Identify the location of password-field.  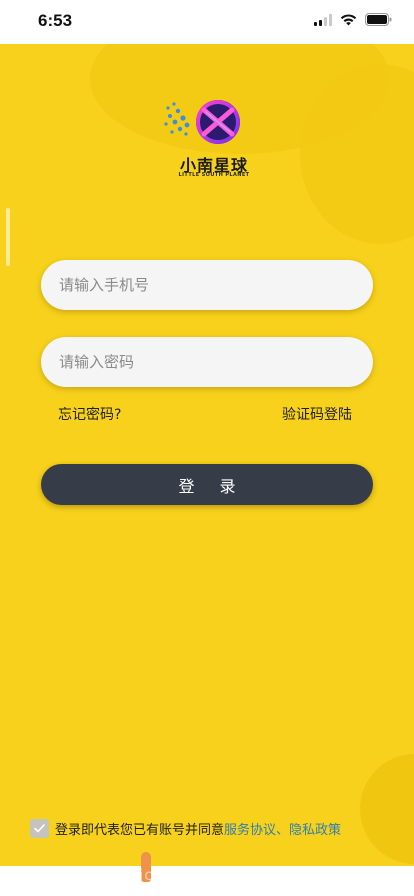
(207, 362).